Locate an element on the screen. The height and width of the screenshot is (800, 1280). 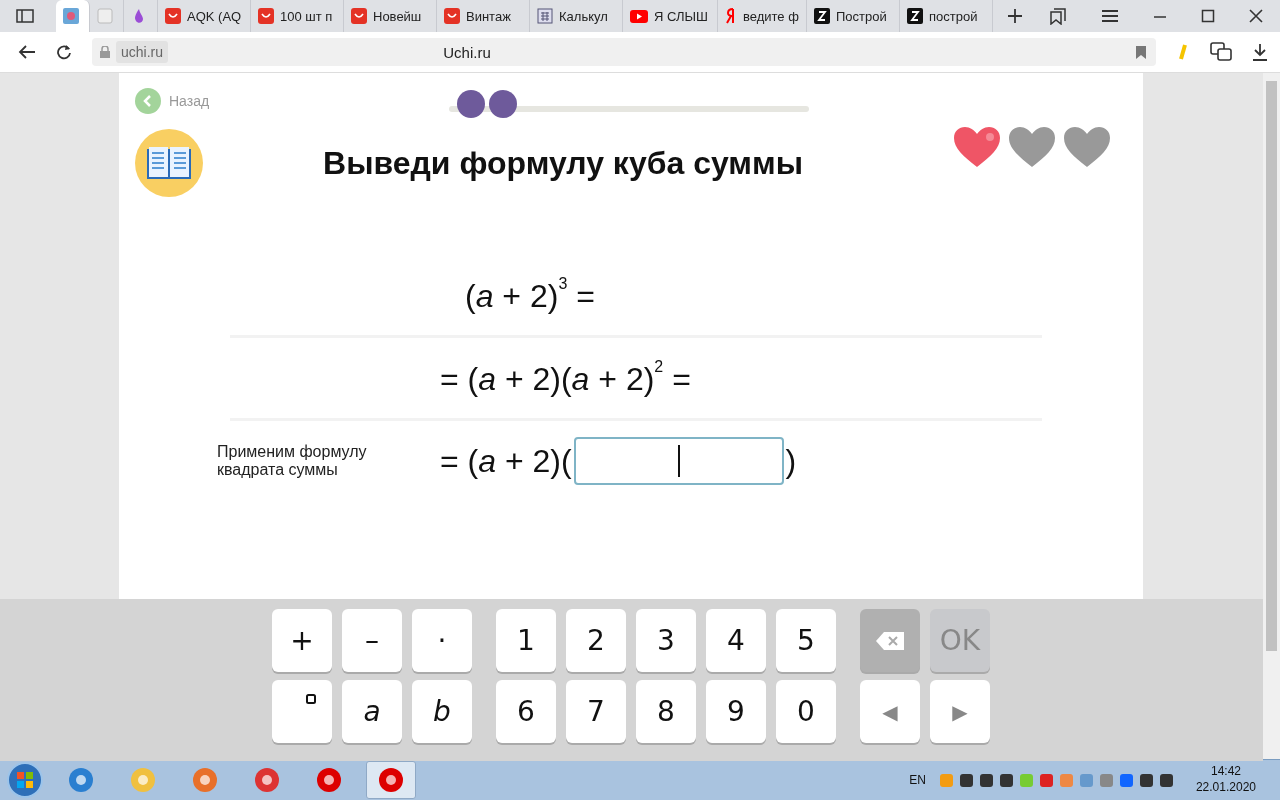
download-icon is located at coordinates (1260, 52).